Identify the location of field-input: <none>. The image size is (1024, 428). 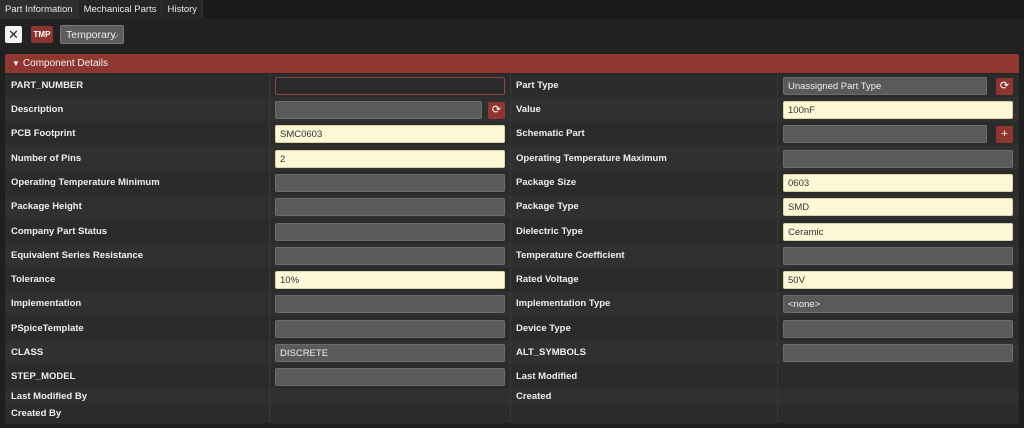
(898, 304).